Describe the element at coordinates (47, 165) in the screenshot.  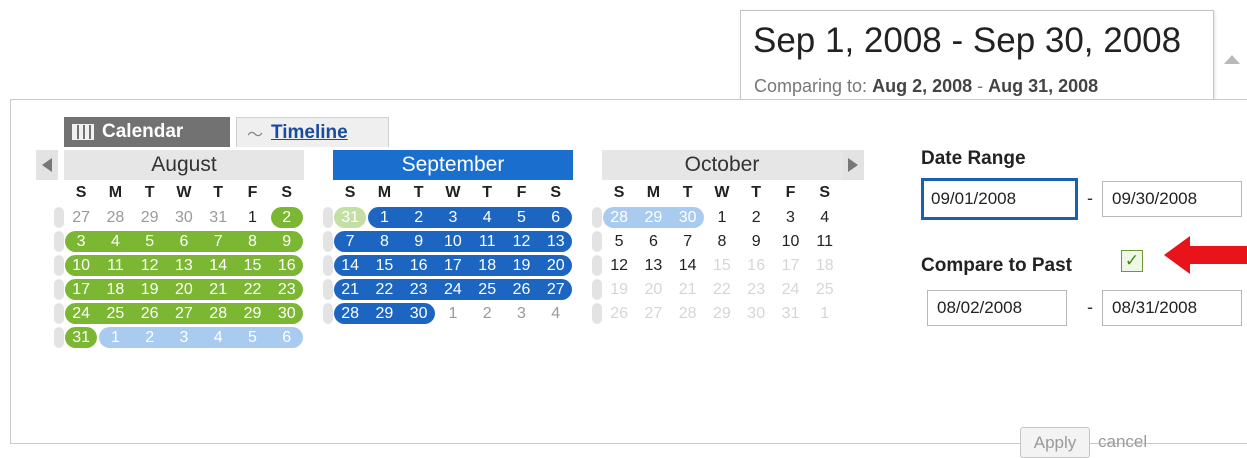
I see `prev-month-button` at that location.